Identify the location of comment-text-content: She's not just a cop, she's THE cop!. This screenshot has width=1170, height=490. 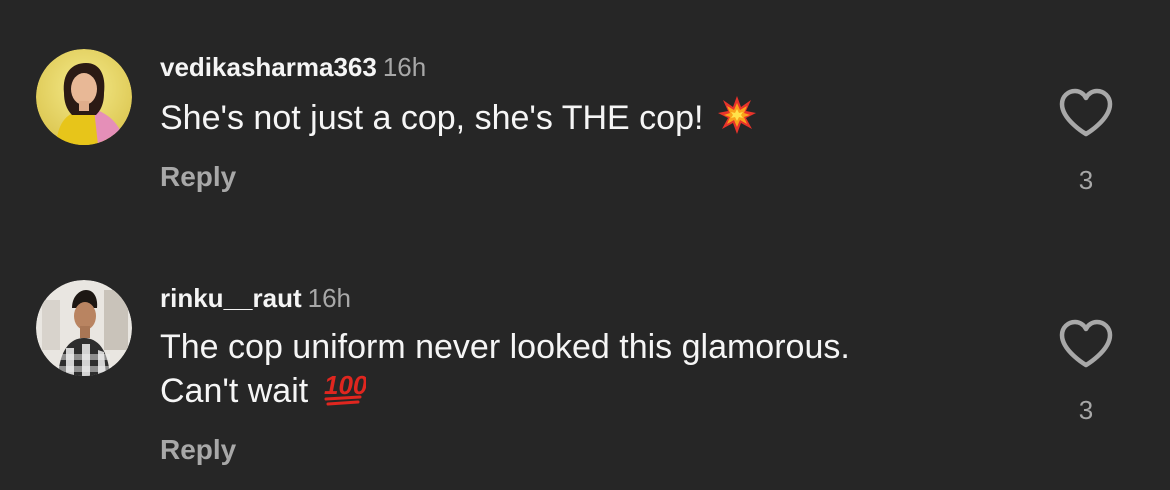
(432, 117).